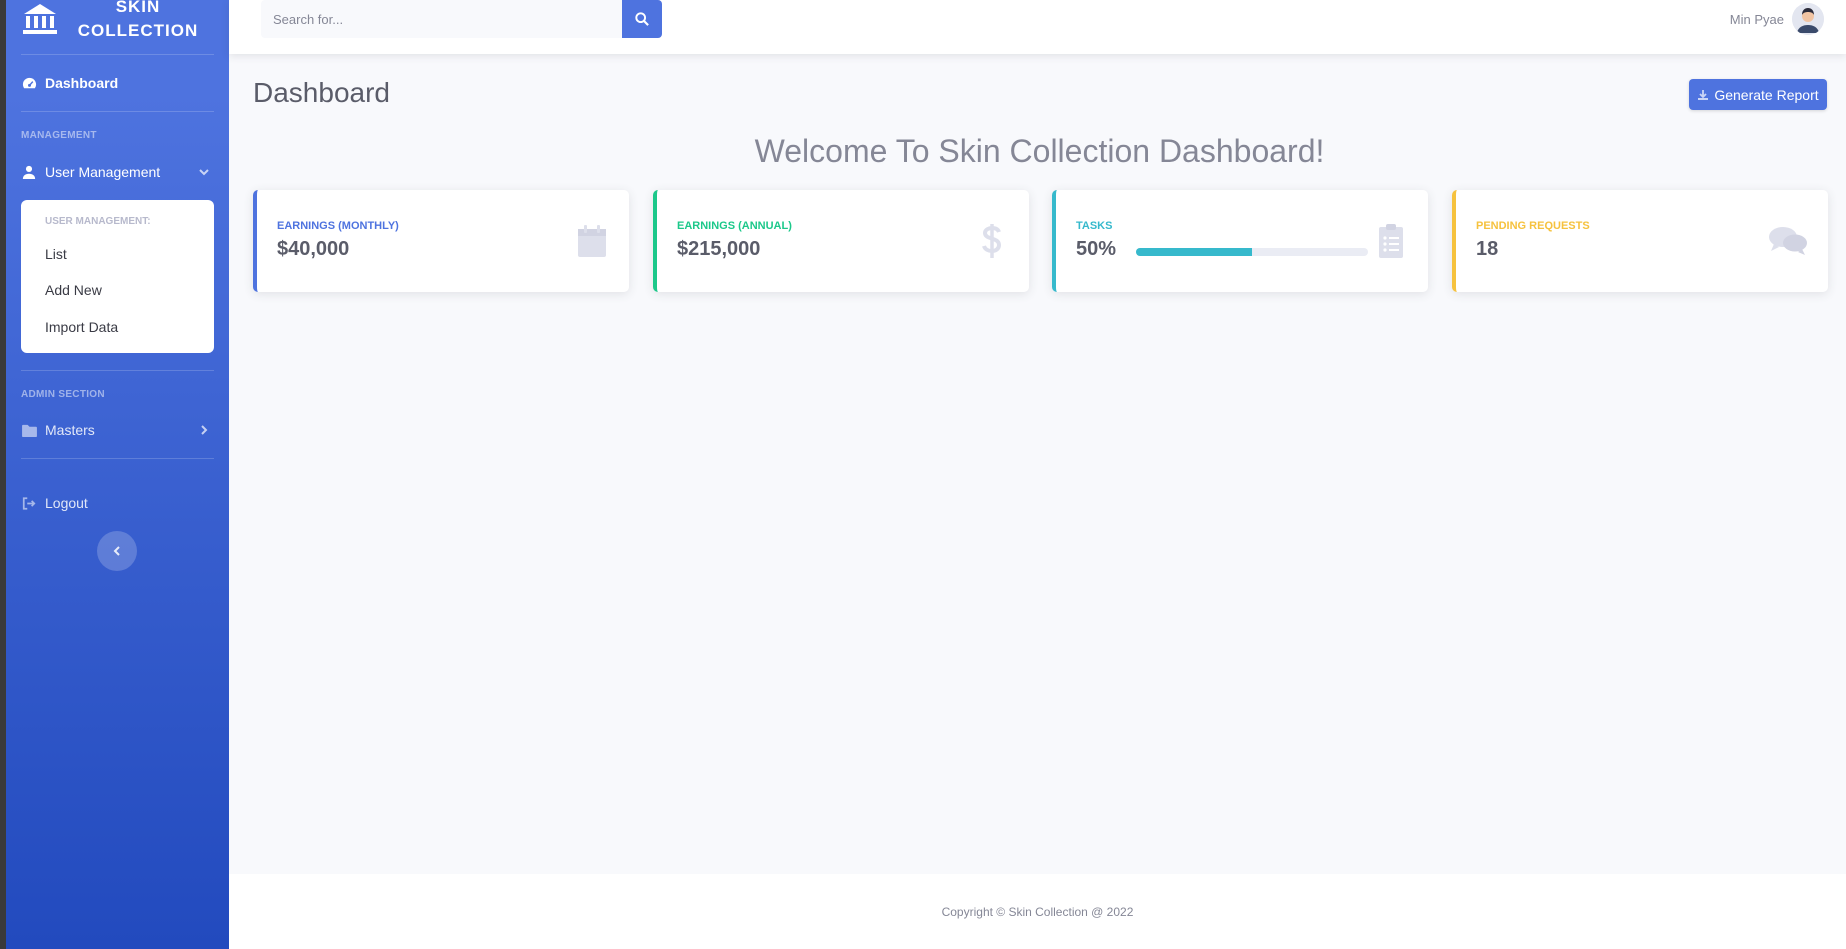  I want to click on card-value: $215,000, so click(719, 249).